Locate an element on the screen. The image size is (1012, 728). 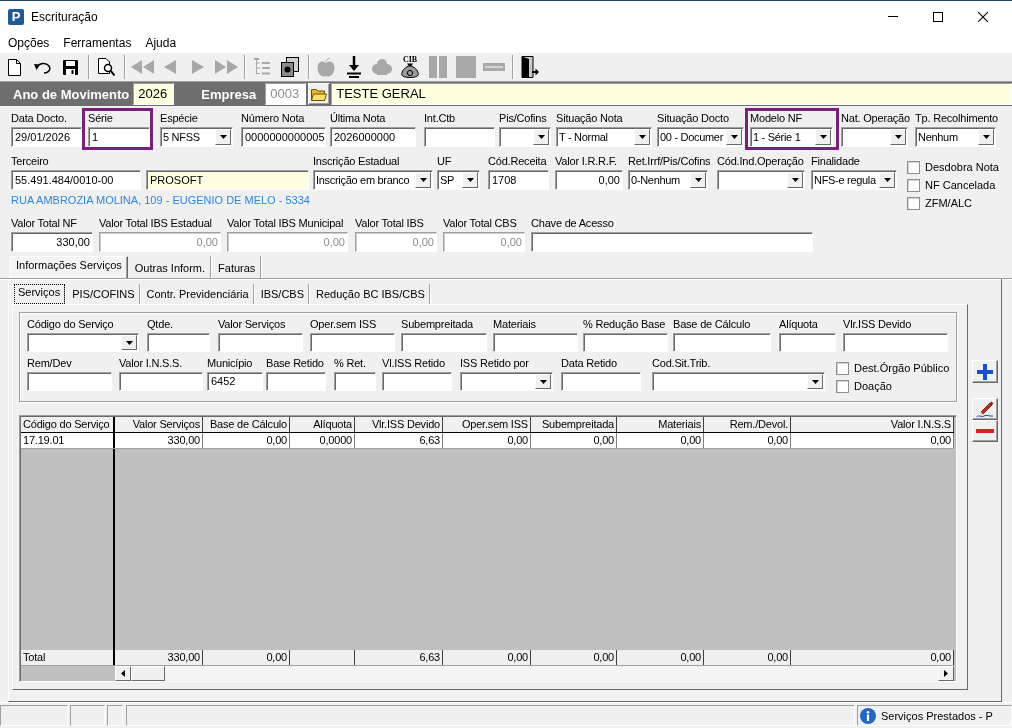
scroll-left-button is located at coordinates (123, 673).